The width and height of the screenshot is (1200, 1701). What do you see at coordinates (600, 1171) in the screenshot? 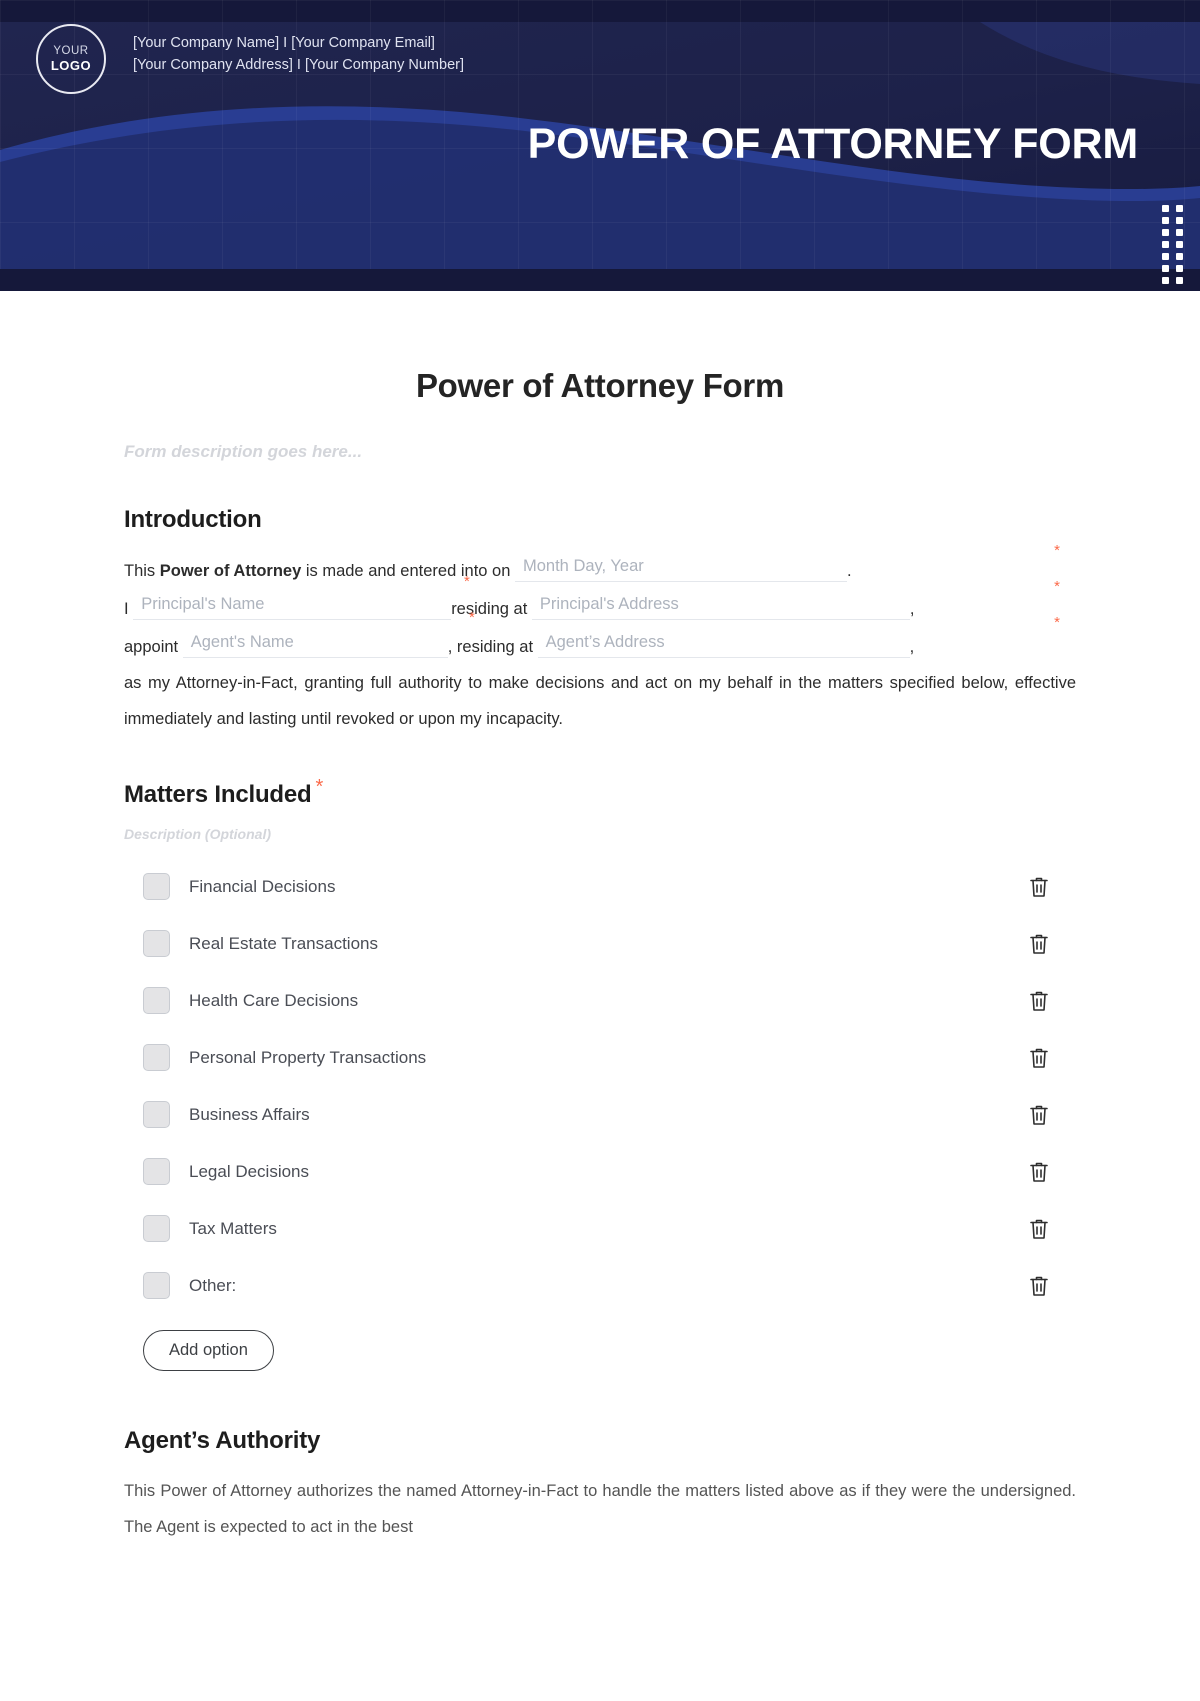
I see `list-item: Legal Decisions` at bounding box center [600, 1171].